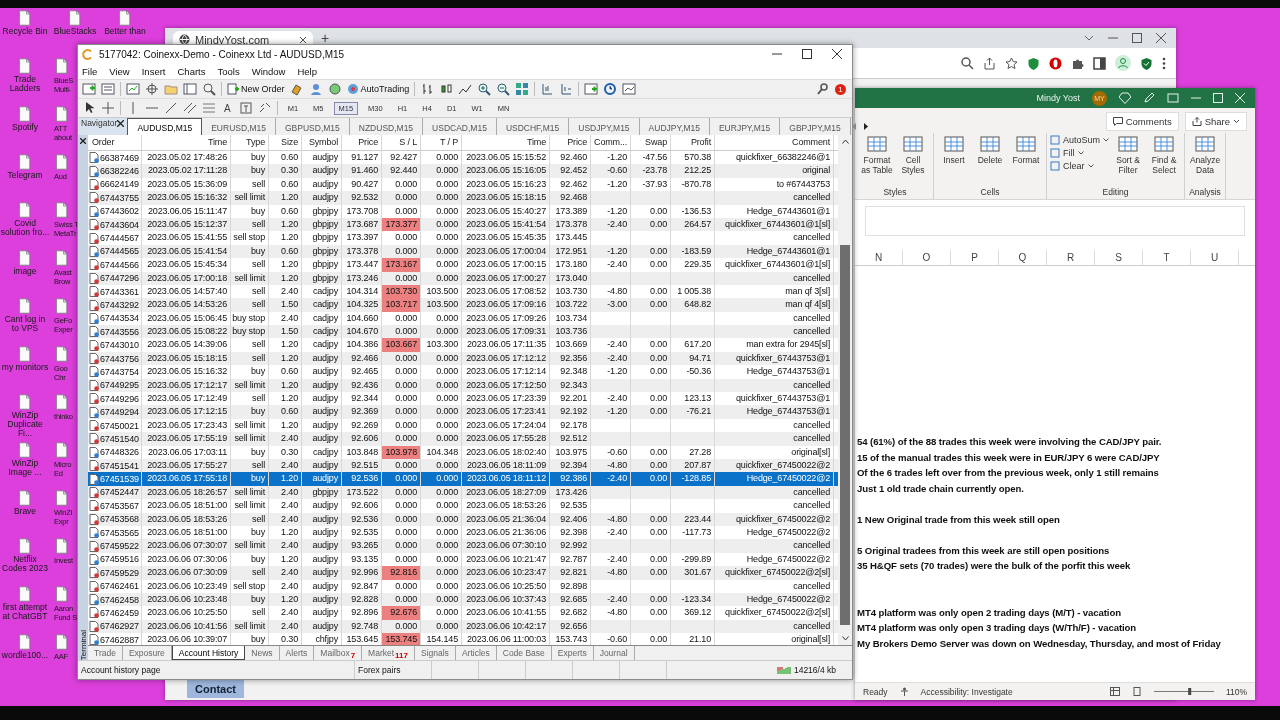 This screenshot has width=1280, height=720. Describe the element at coordinates (1071, 257) in the screenshot. I see `column-header: R` at that location.